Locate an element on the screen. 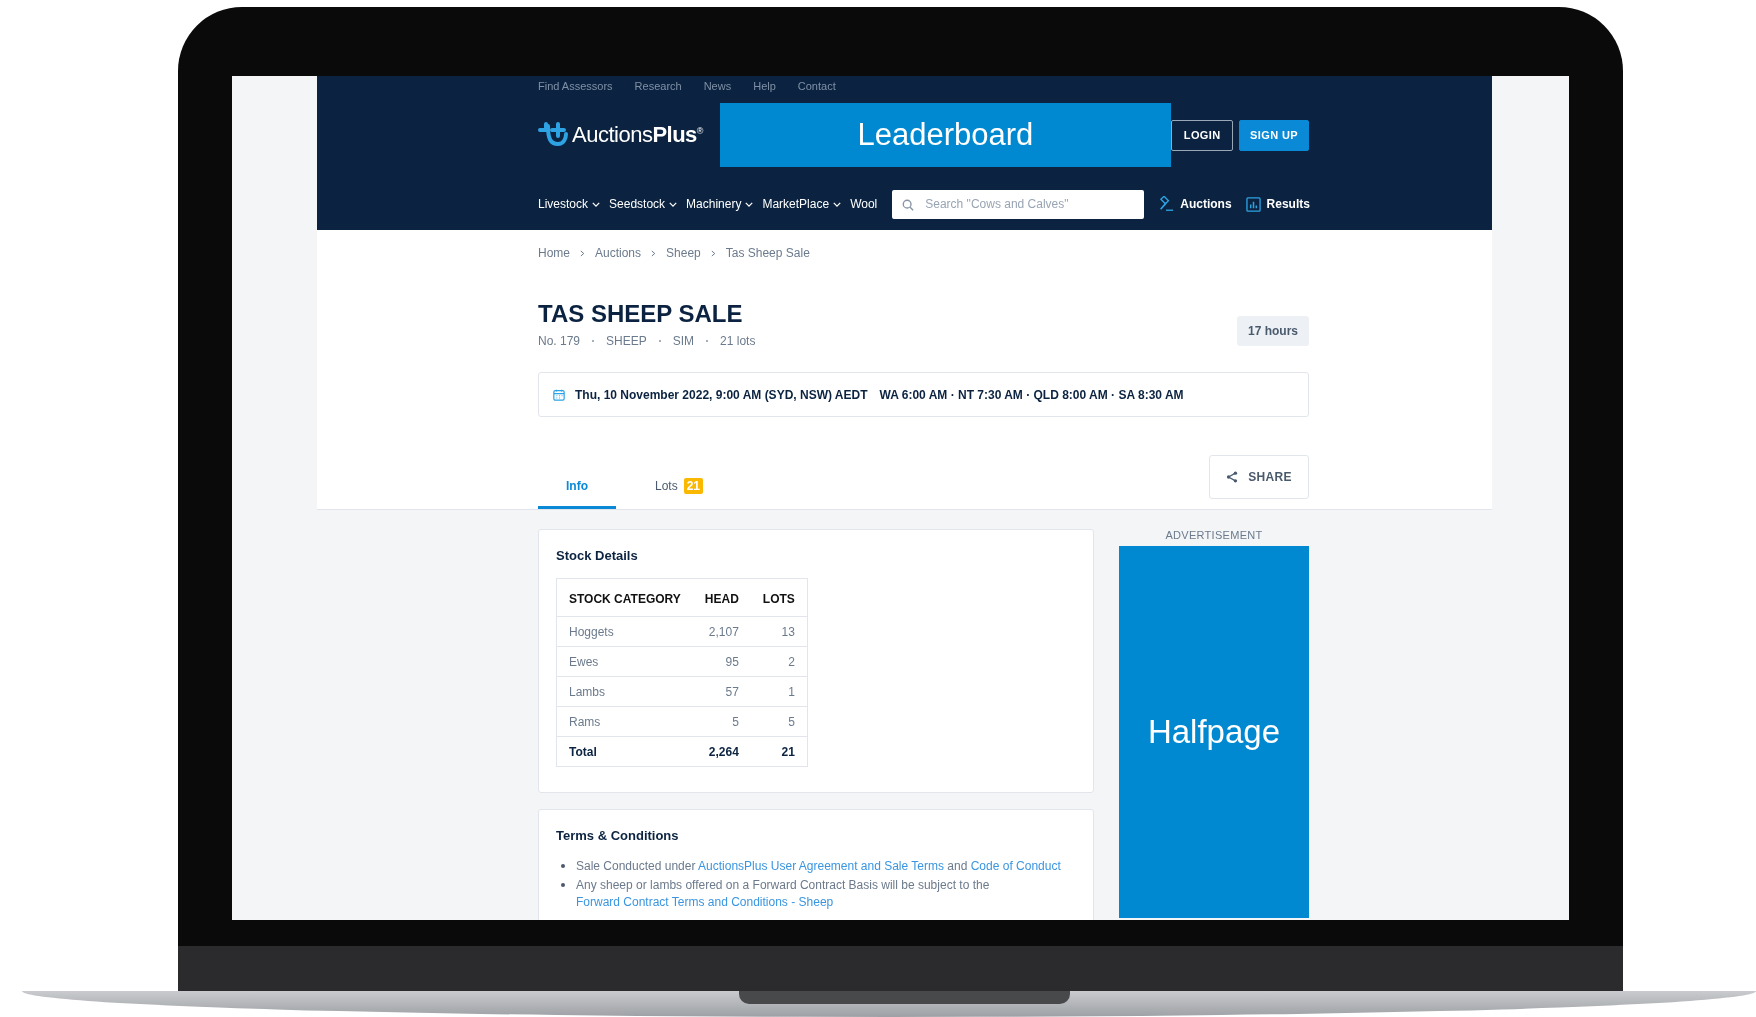 The height and width of the screenshot is (1017, 1756). utility-link: Find Assessors is located at coordinates (575, 86).